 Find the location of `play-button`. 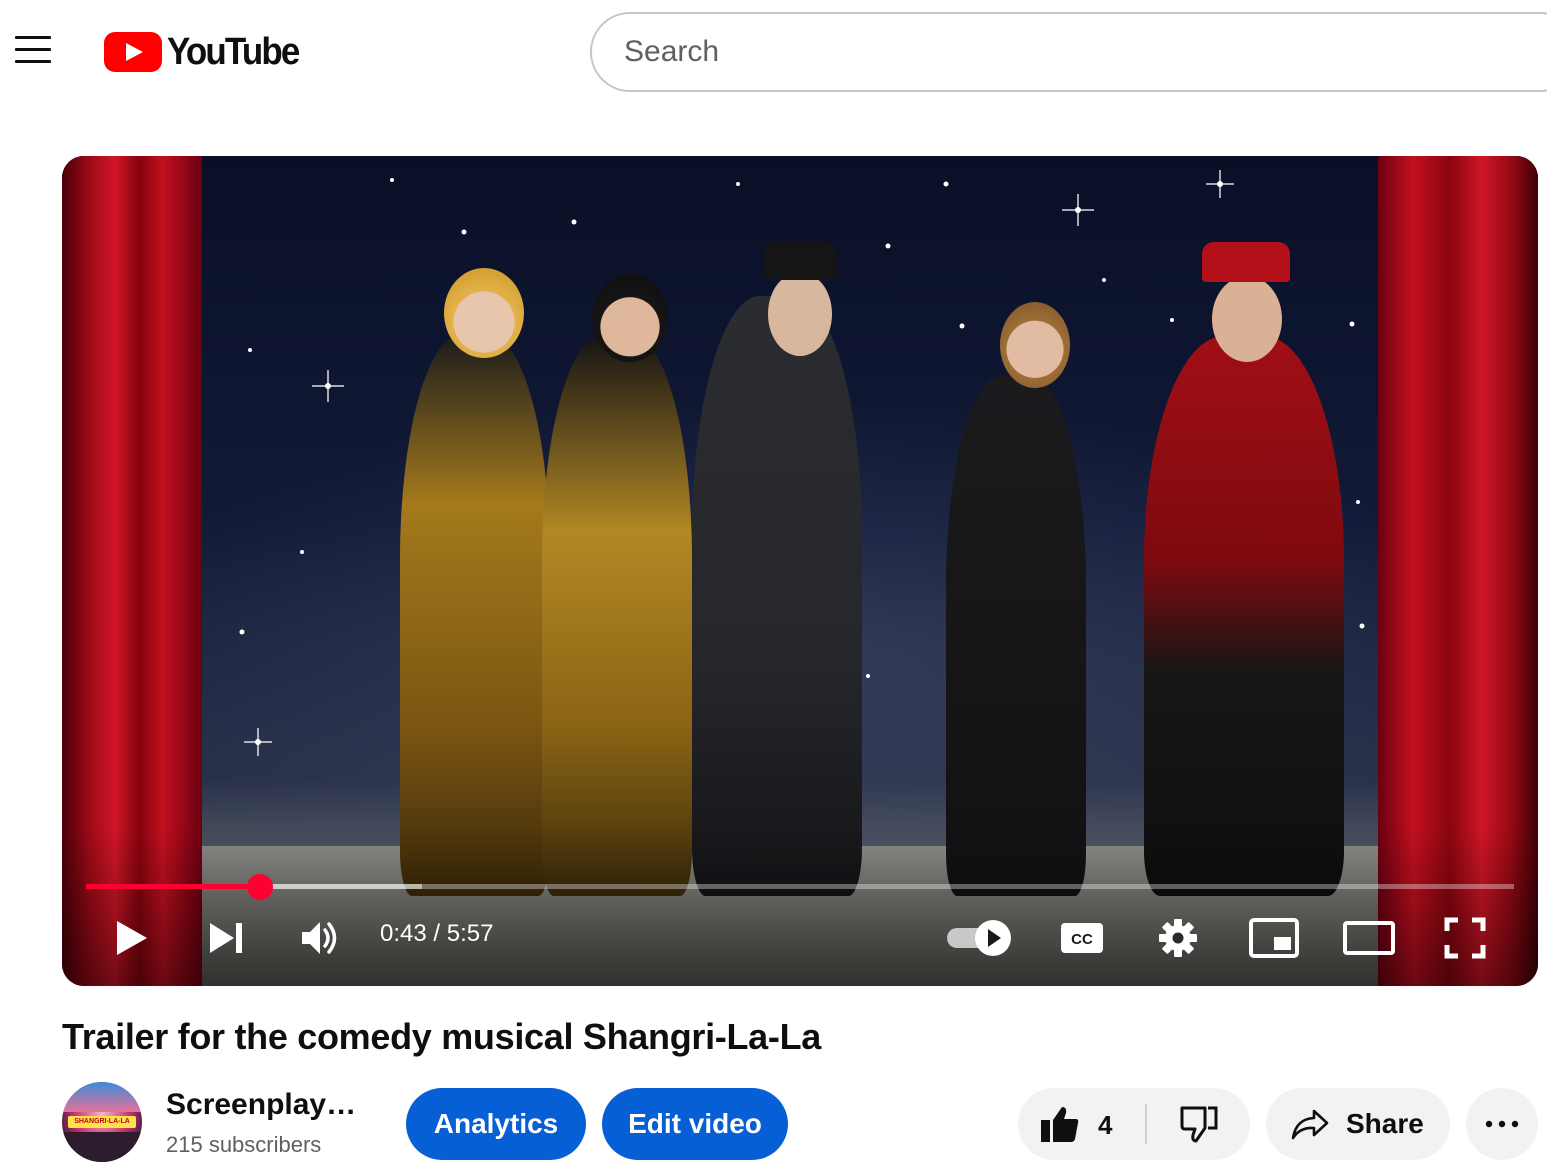

play-button is located at coordinates (132, 938).